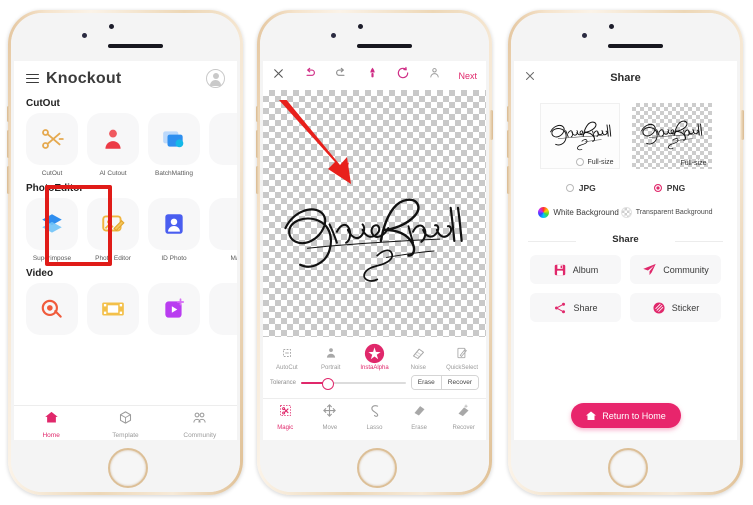 This screenshot has width=753, height=505. I want to click on tile-ai-cutout: AI Cutout, so click(113, 145).